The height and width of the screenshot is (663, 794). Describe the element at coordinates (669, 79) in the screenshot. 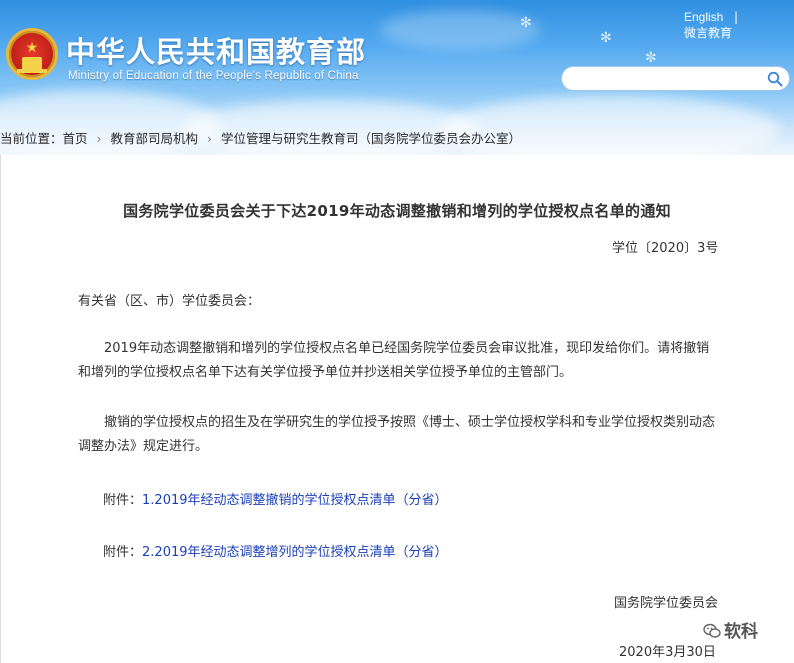

I see `search-input` at that location.